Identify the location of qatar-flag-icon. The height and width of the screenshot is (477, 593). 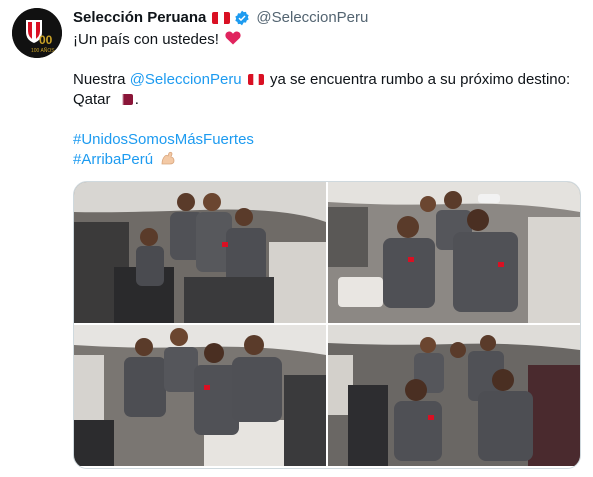
(124, 99).